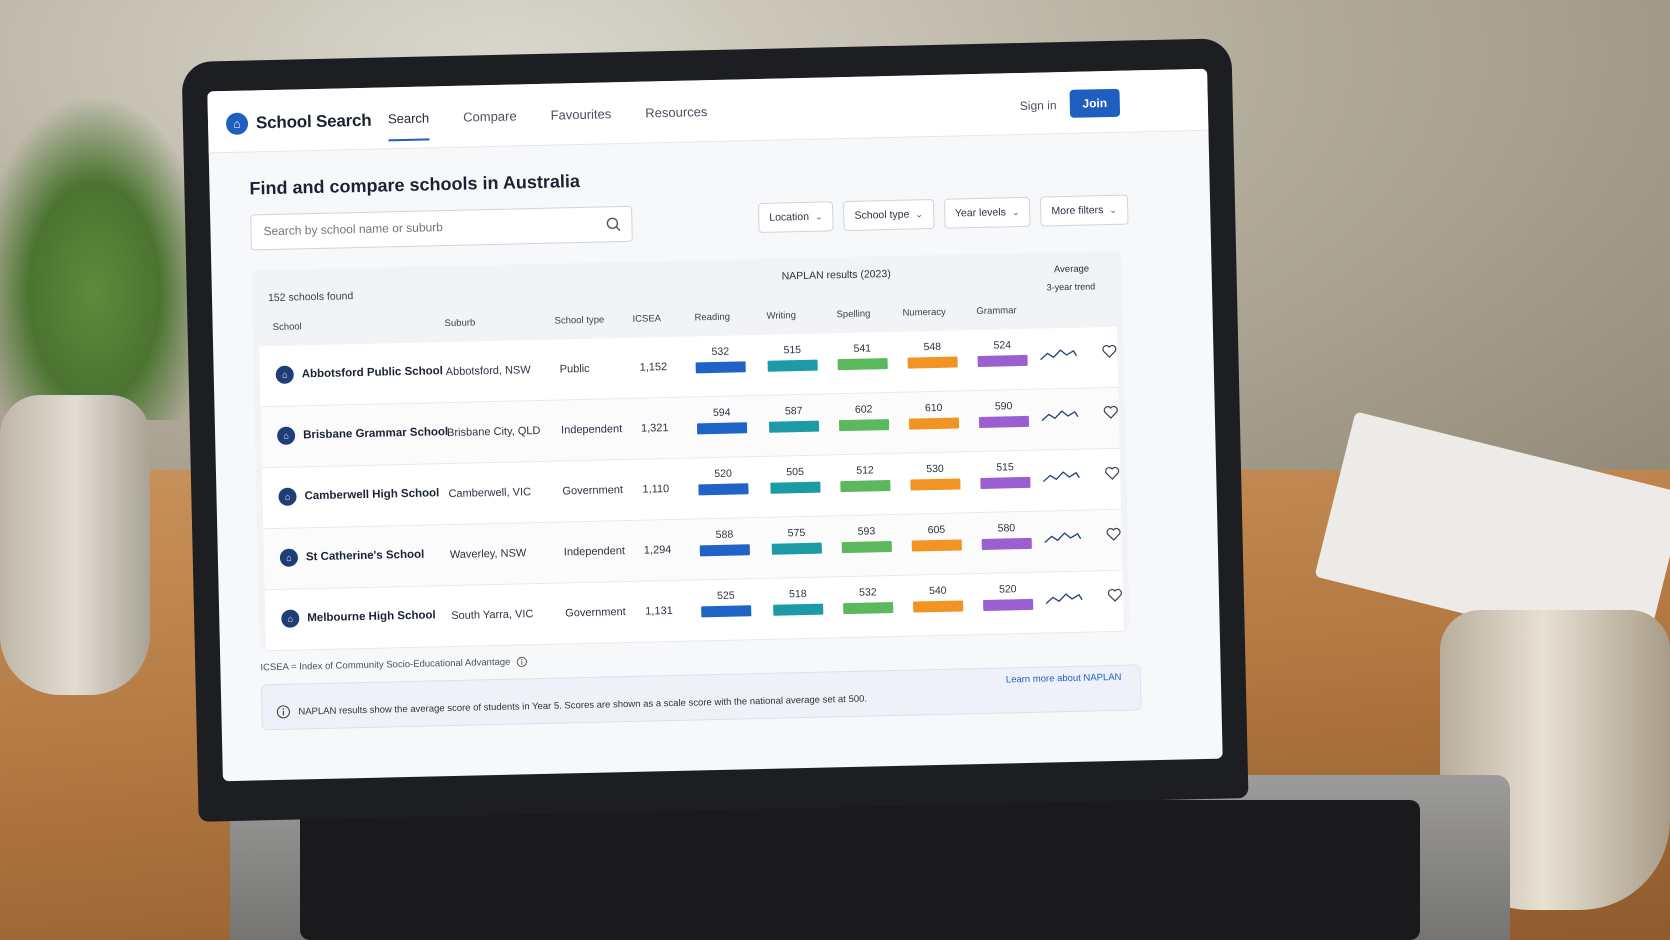 The height and width of the screenshot is (940, 1670). What do you see at coordinates (934, 415) in the screenshot?
I see `numeracy-score: 610` at bounding box center [934, 415].